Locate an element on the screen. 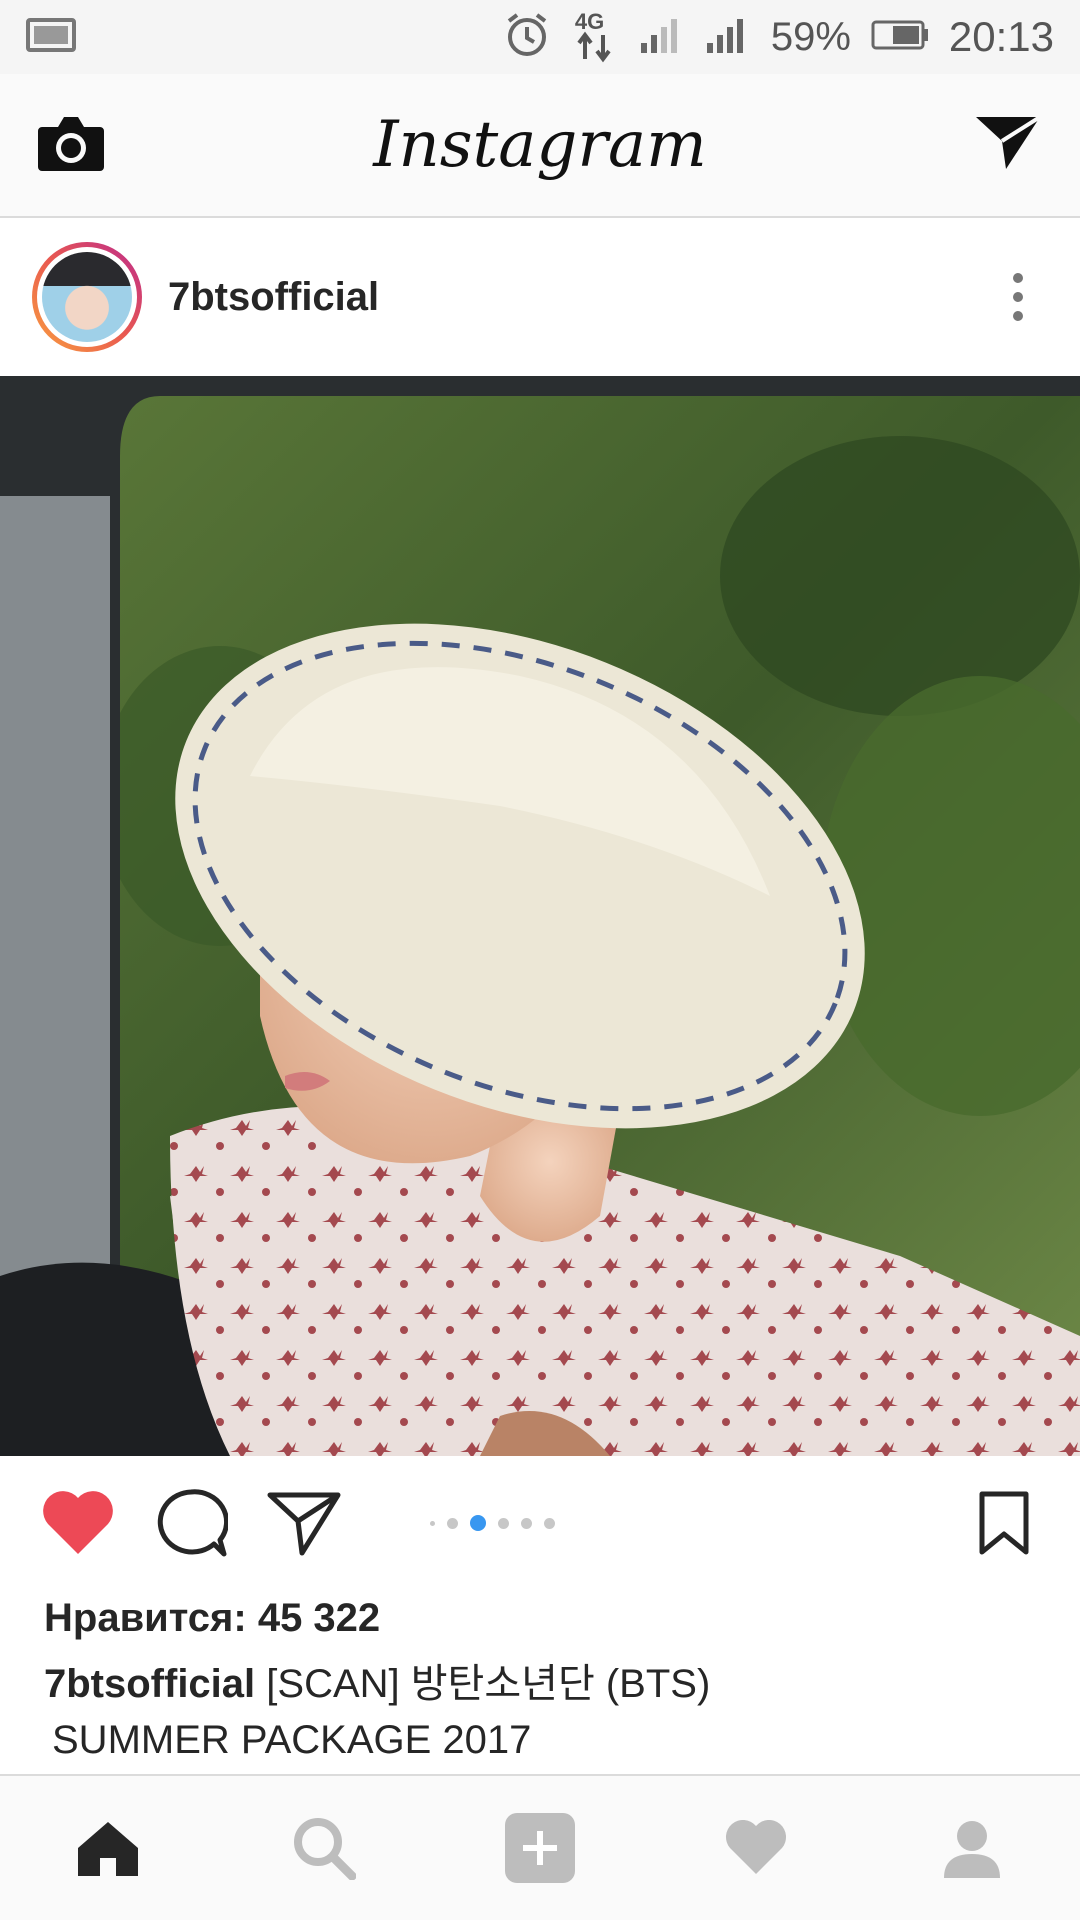  share-icon is located at coordinates (304, 1523).